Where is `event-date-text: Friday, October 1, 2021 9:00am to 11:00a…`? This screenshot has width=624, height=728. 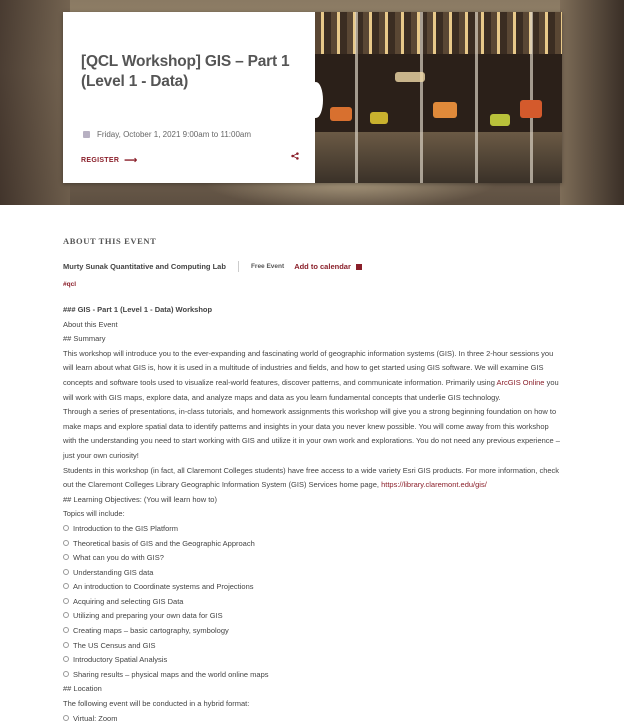
event-date-text: Friday, October 1, 2021 9:00am to 11:00a… is located at coordinates (174, 134).